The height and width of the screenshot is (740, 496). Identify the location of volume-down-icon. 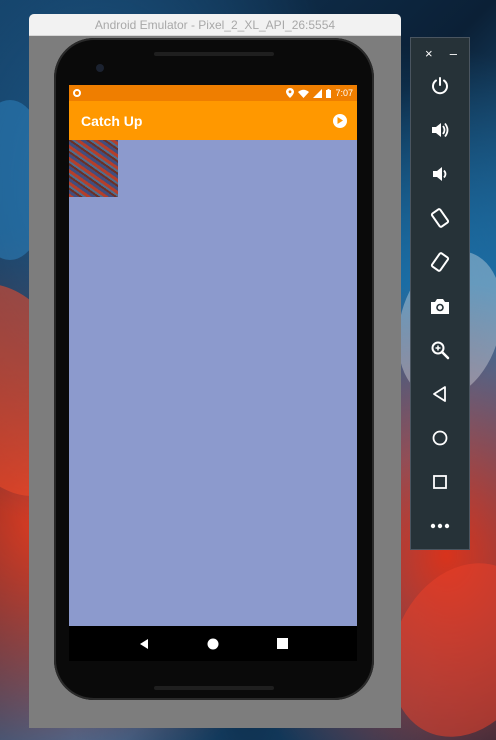
(440, 174).